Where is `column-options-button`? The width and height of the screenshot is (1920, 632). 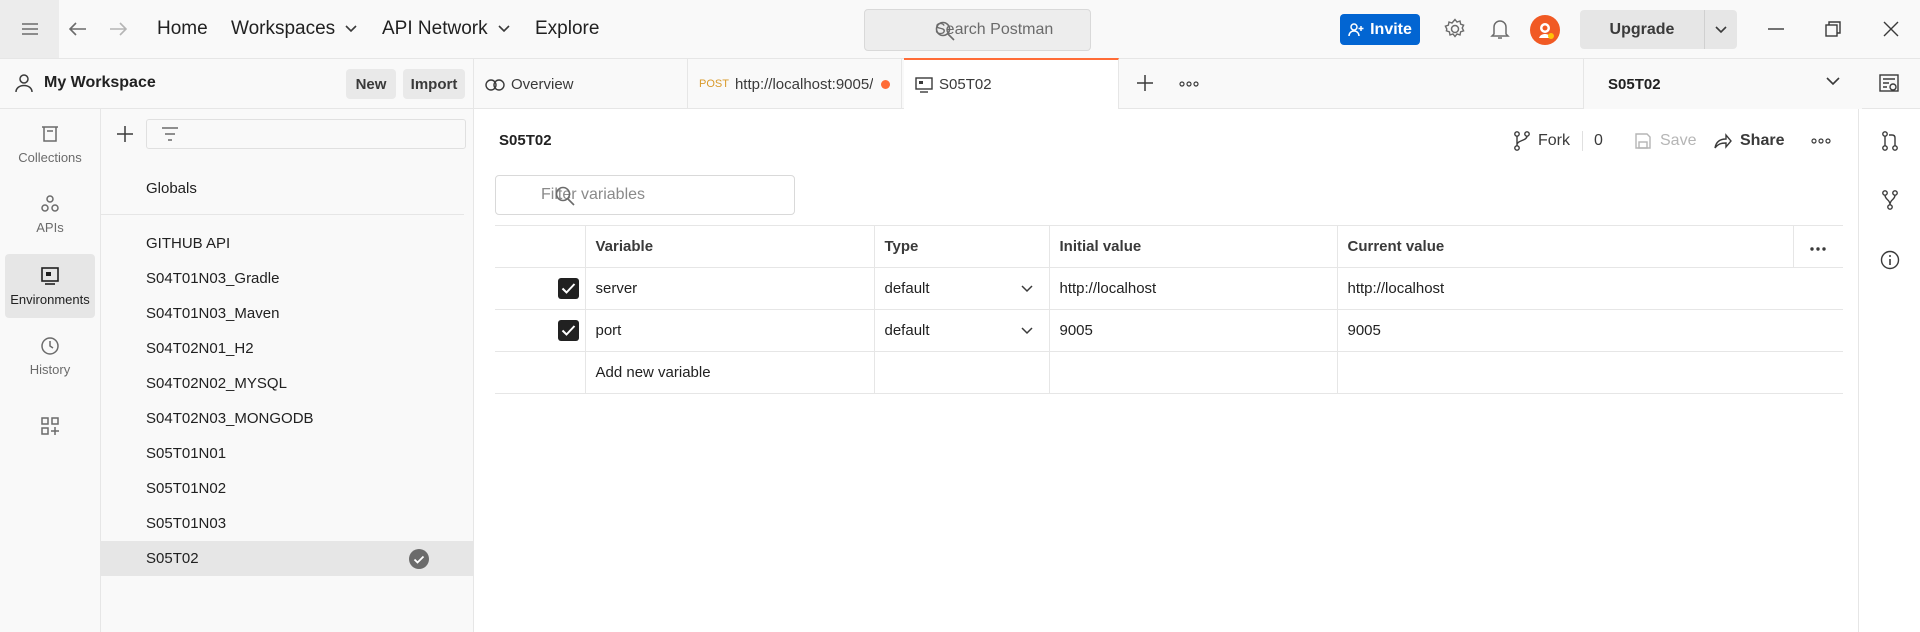 column-options-button is located at coordinates (1818, 249).